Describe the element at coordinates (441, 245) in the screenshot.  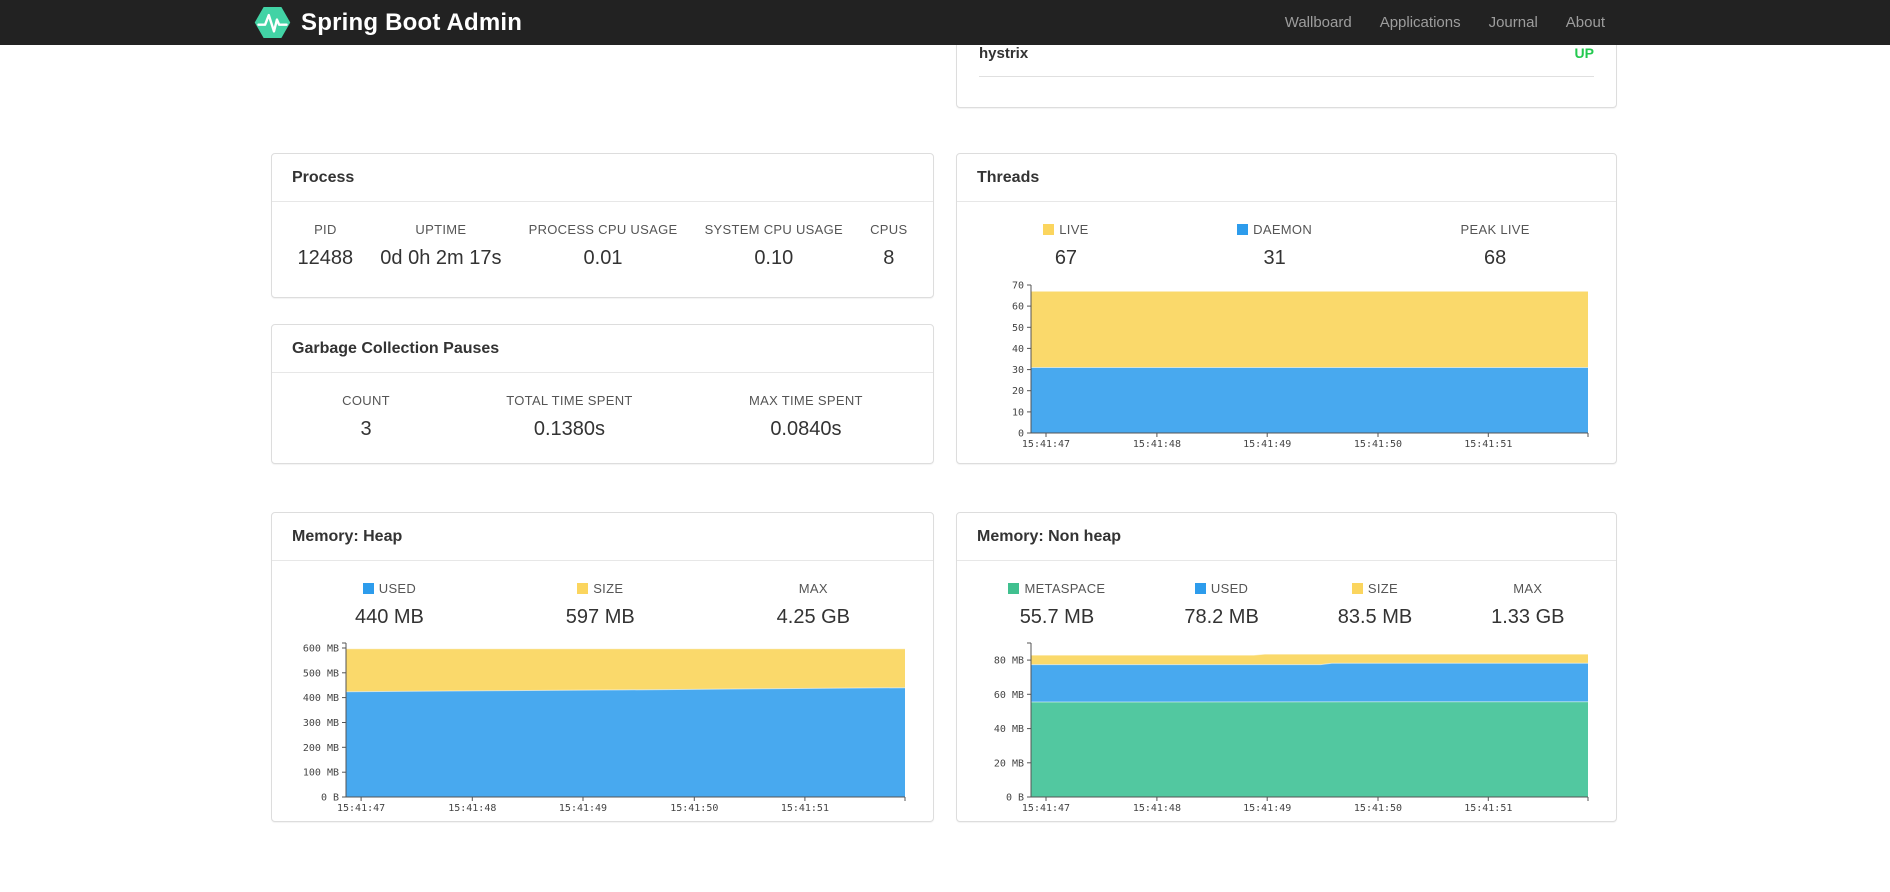
I see `stat-uptime: UPTIME 0d 0h 2m 17s` at that location.